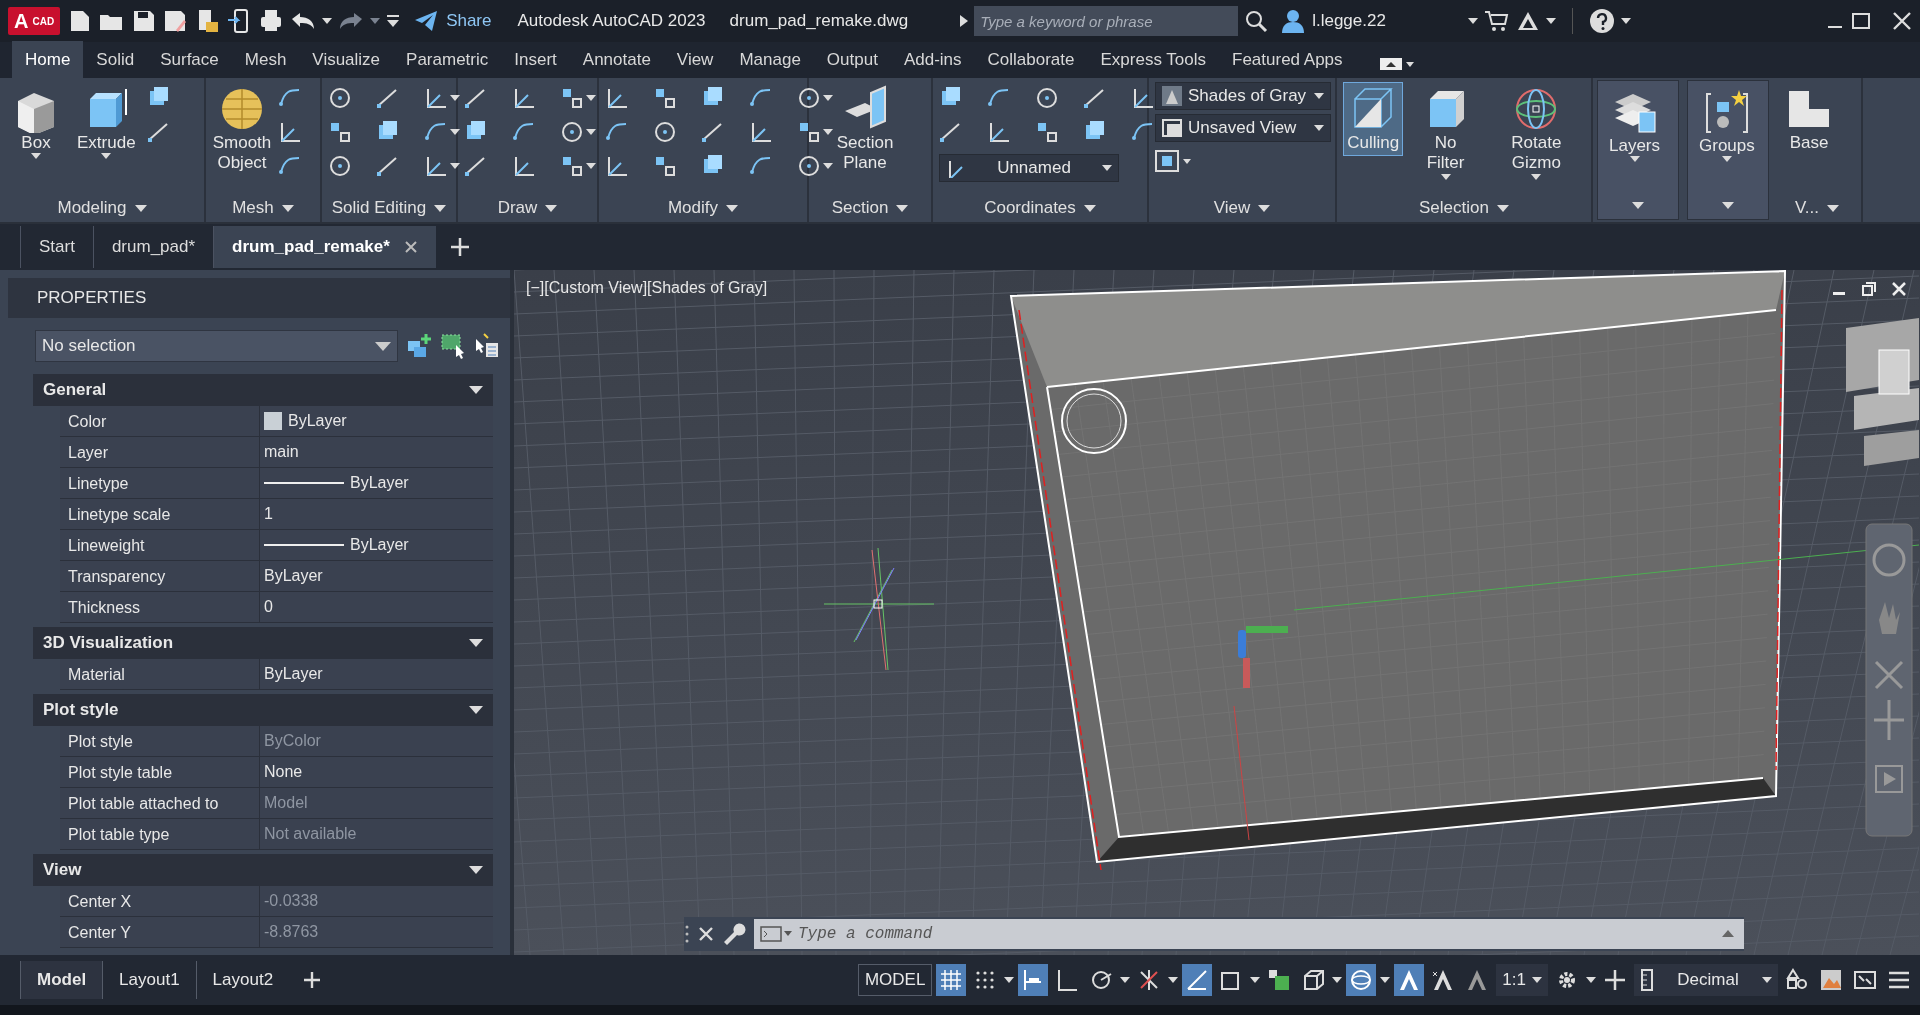 This screenshot has width=1920, height=1015. What do you see at coordinates (1287, 59) in the screenshot?
I see `ribbon-tab: Featured Apps` at bounding box center [1287, 59].